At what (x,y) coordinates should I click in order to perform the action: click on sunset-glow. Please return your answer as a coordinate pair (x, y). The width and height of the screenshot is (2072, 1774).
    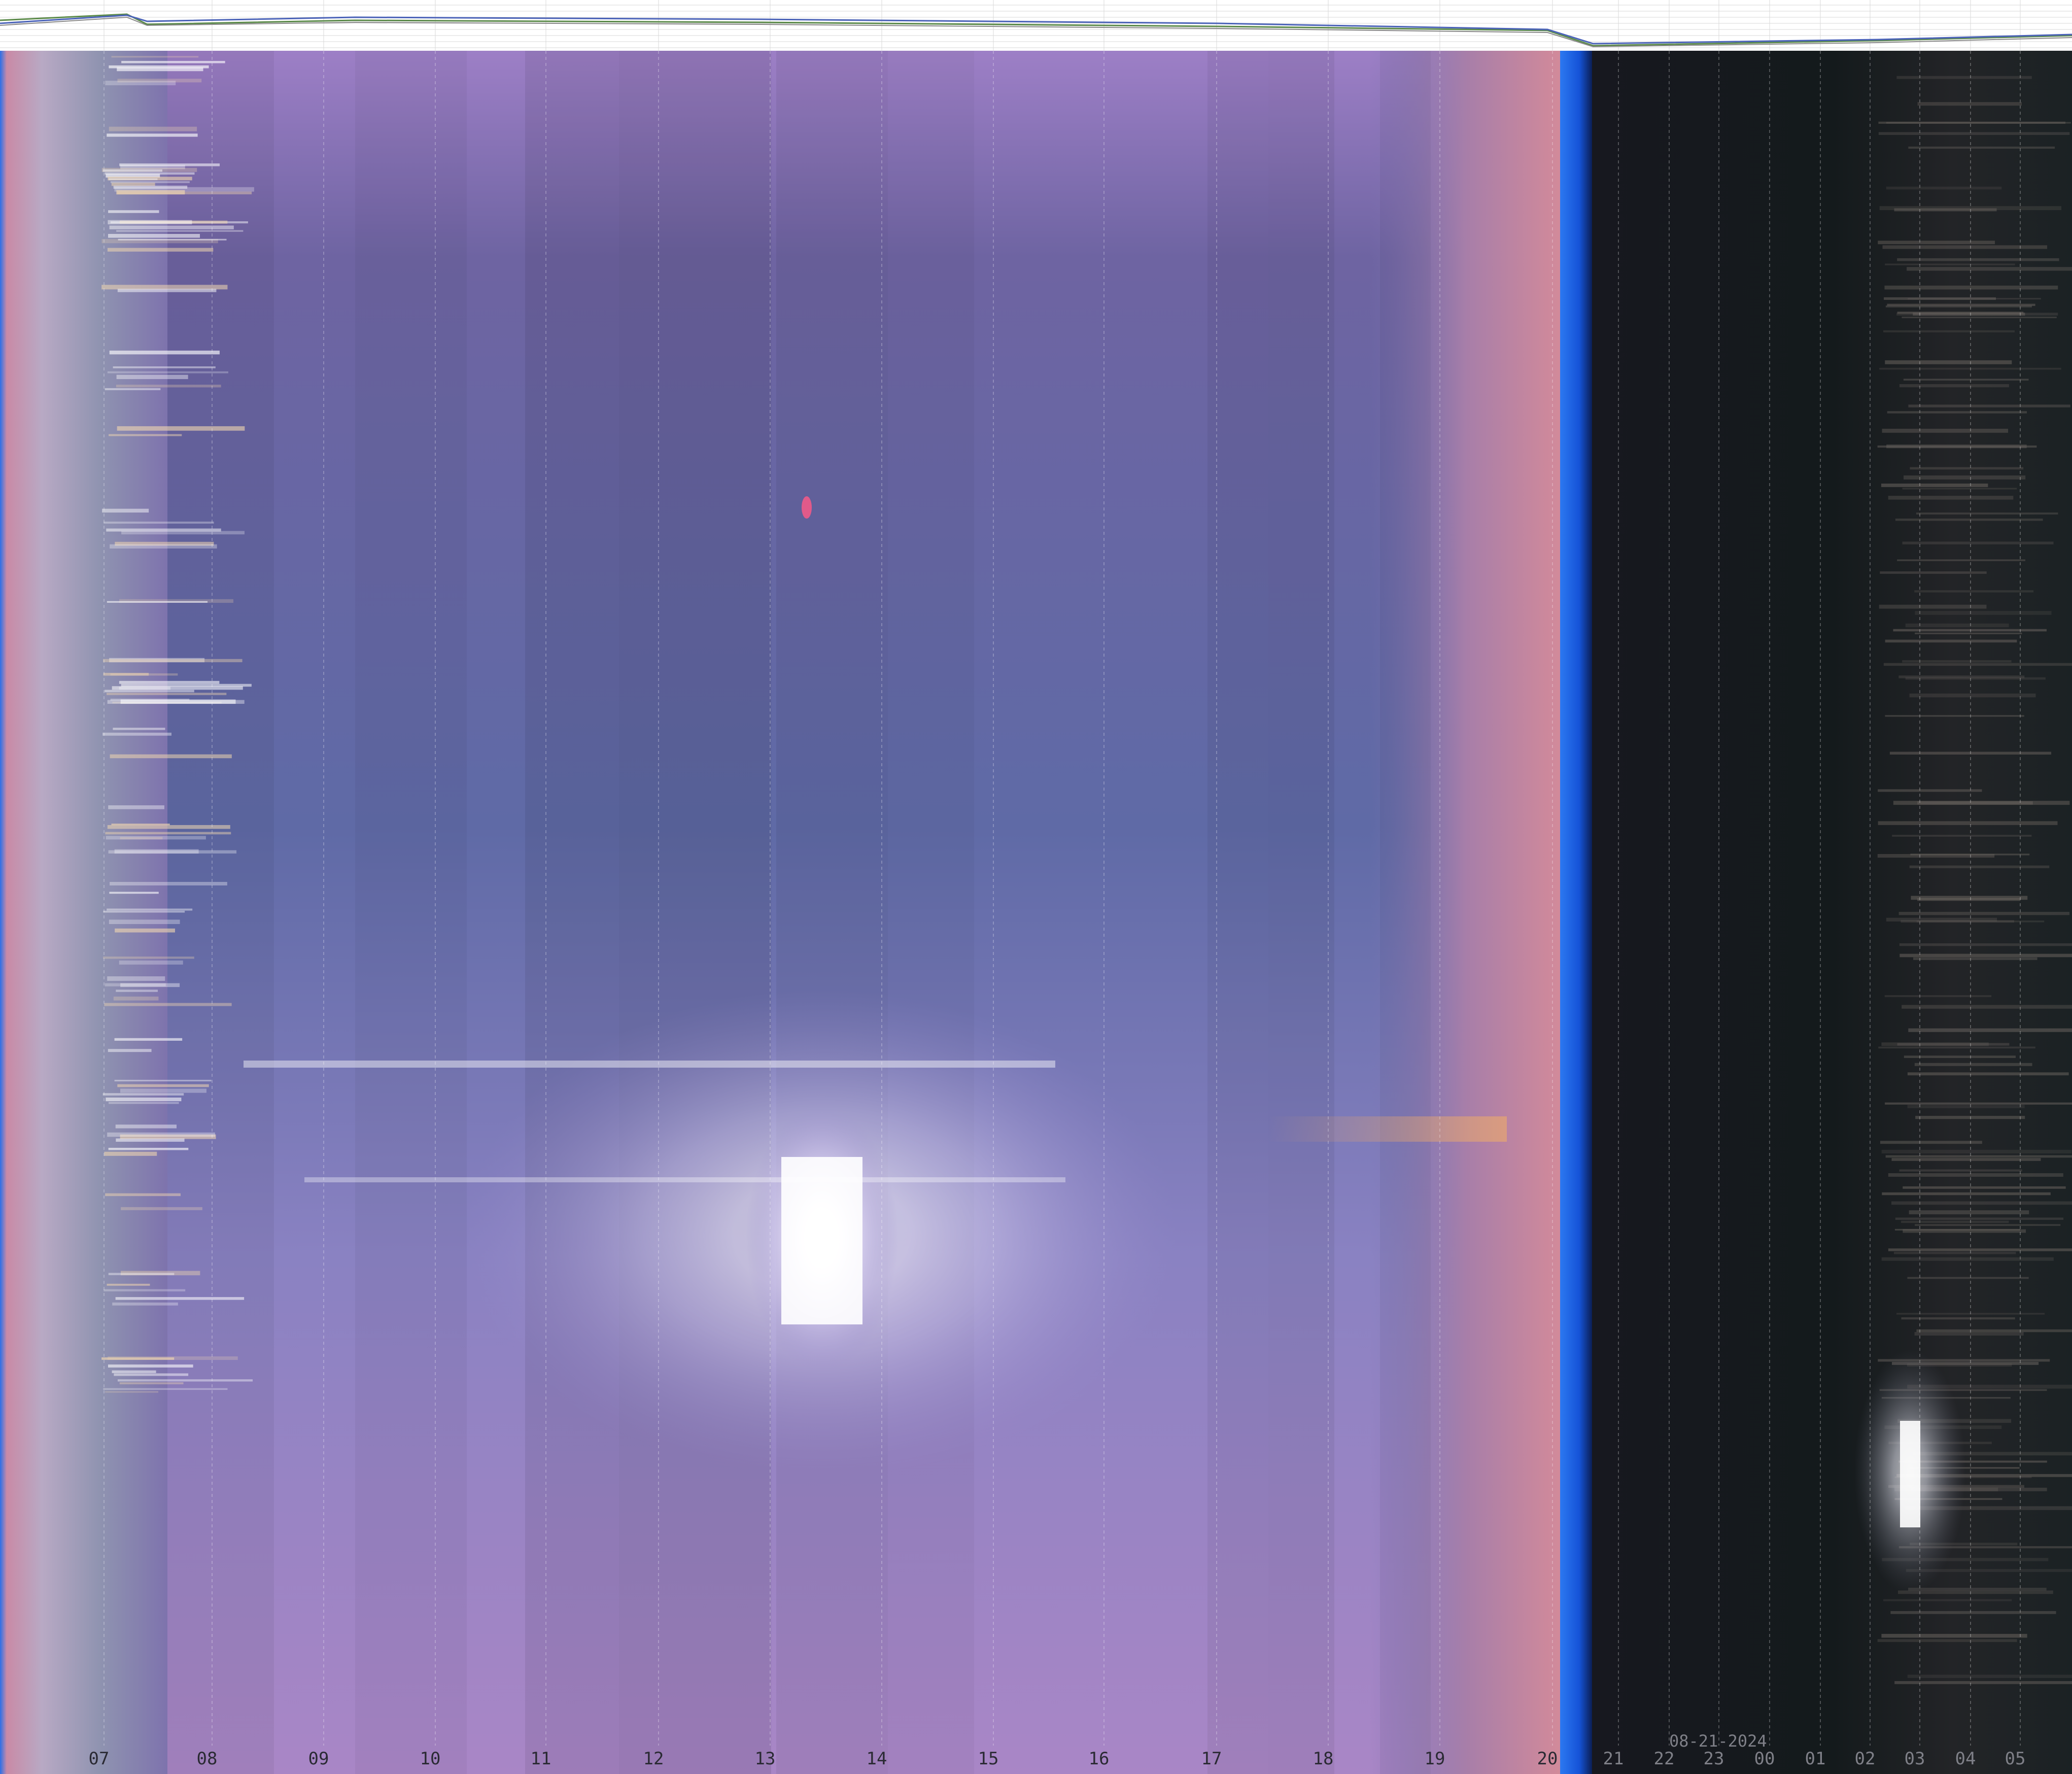
    Looking at the image, I should click on (1387, 1129).